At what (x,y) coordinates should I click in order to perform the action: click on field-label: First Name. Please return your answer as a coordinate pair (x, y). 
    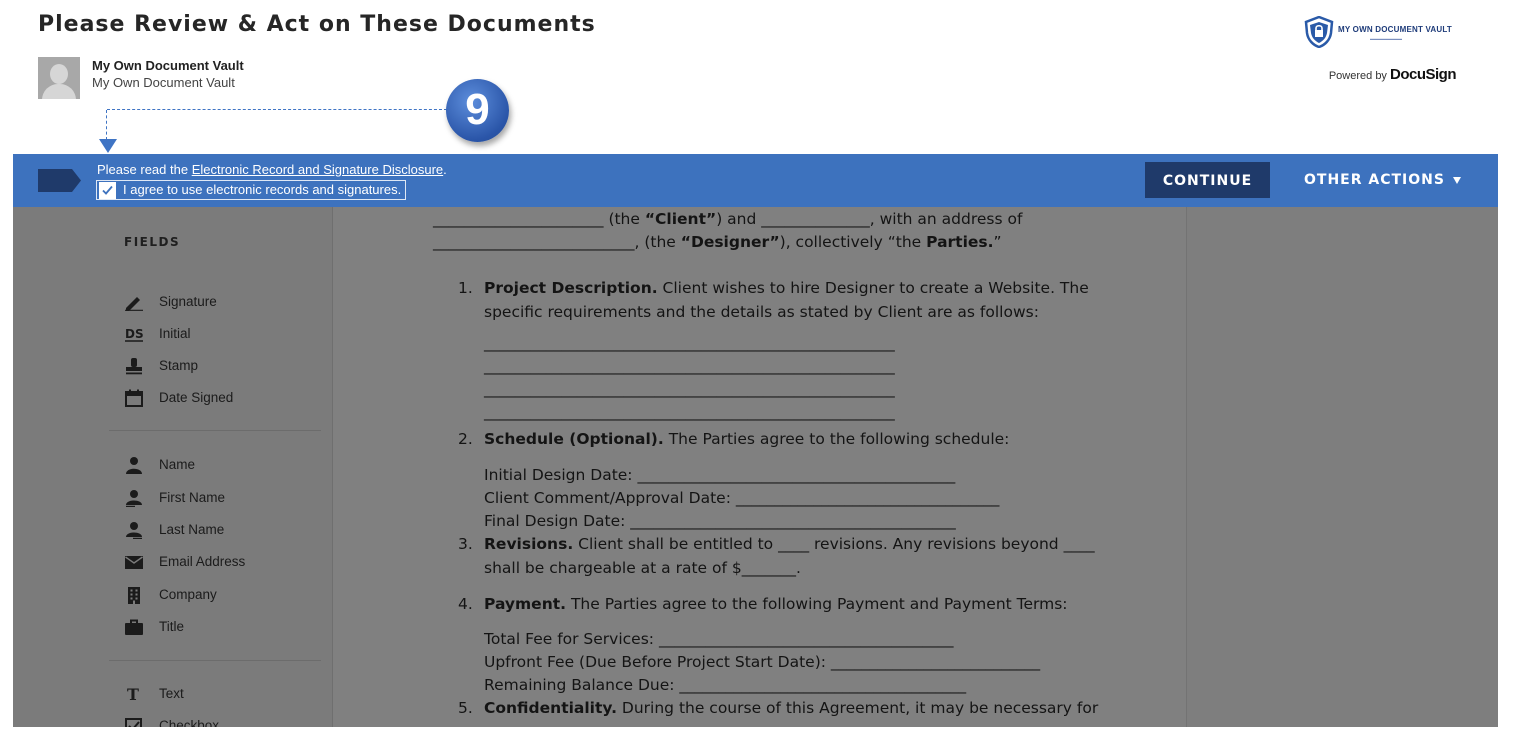
    Looking at the image, I should click on (192, 497).